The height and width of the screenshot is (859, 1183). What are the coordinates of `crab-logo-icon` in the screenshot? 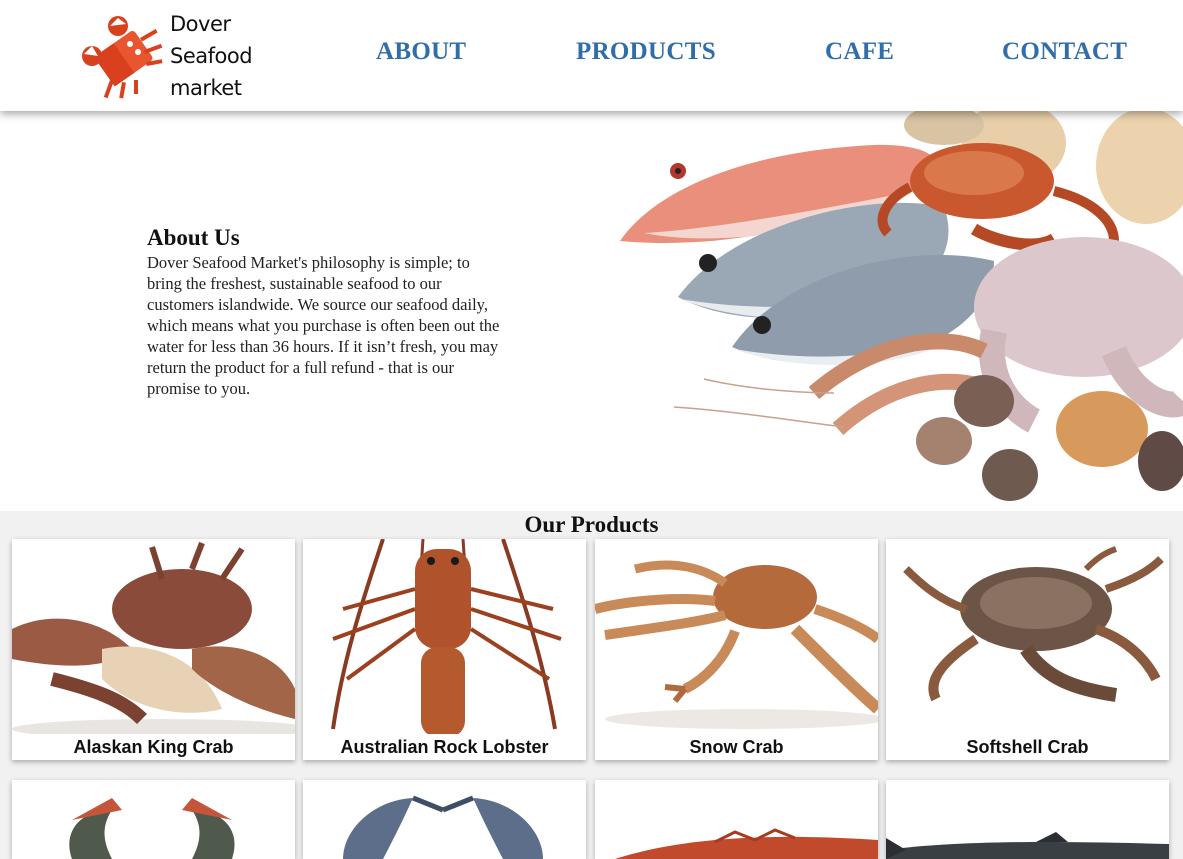 It's located at (122, 57).